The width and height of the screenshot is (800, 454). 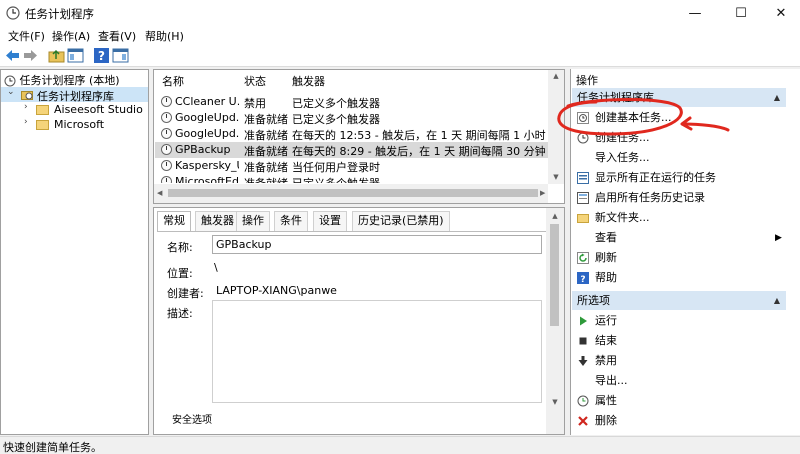 I want to click on maximize-button: ☐, so click(x=741, y=13).